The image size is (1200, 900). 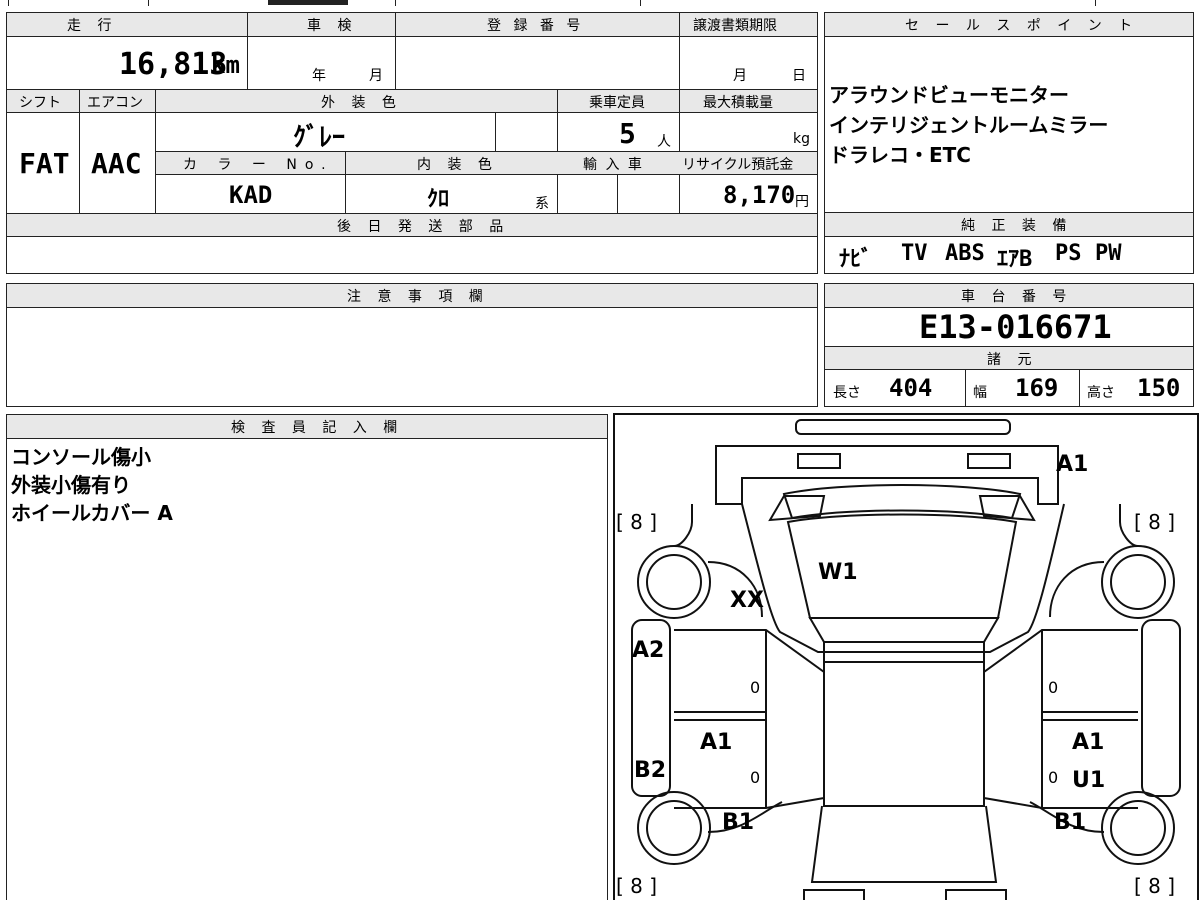 What do you see at coordinates (627, 133) in the screenshot?
I see `capacity-value: 5` at bounding box center [627, 133].